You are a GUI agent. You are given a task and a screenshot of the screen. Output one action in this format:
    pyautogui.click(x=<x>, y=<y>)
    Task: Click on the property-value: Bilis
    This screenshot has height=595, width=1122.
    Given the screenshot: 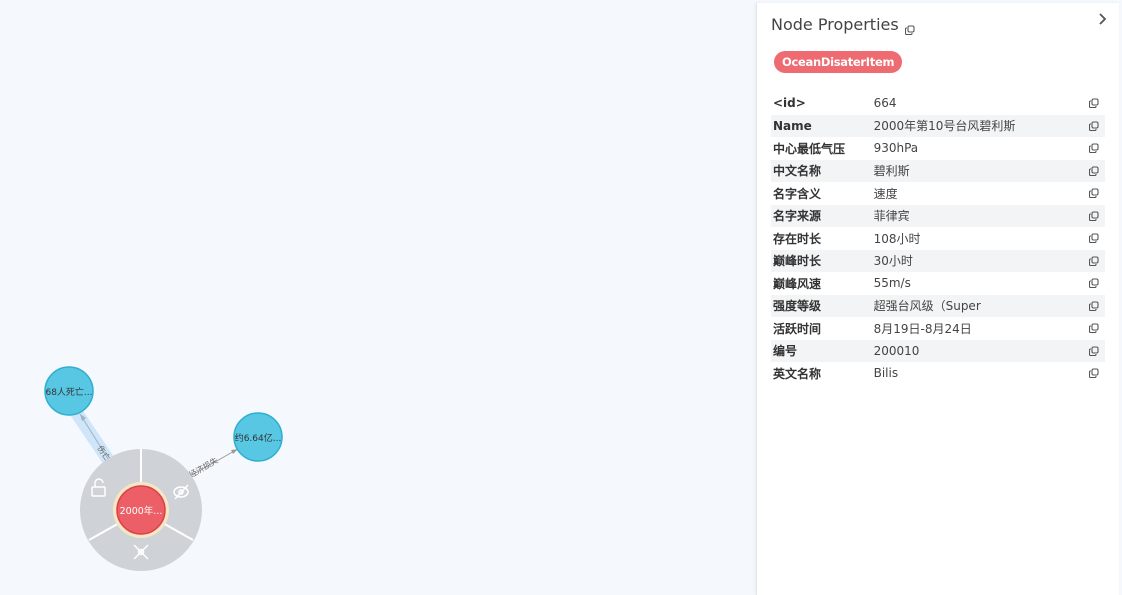 What is the action you would take?
    pyautogui.click(x=886, y=373)
    